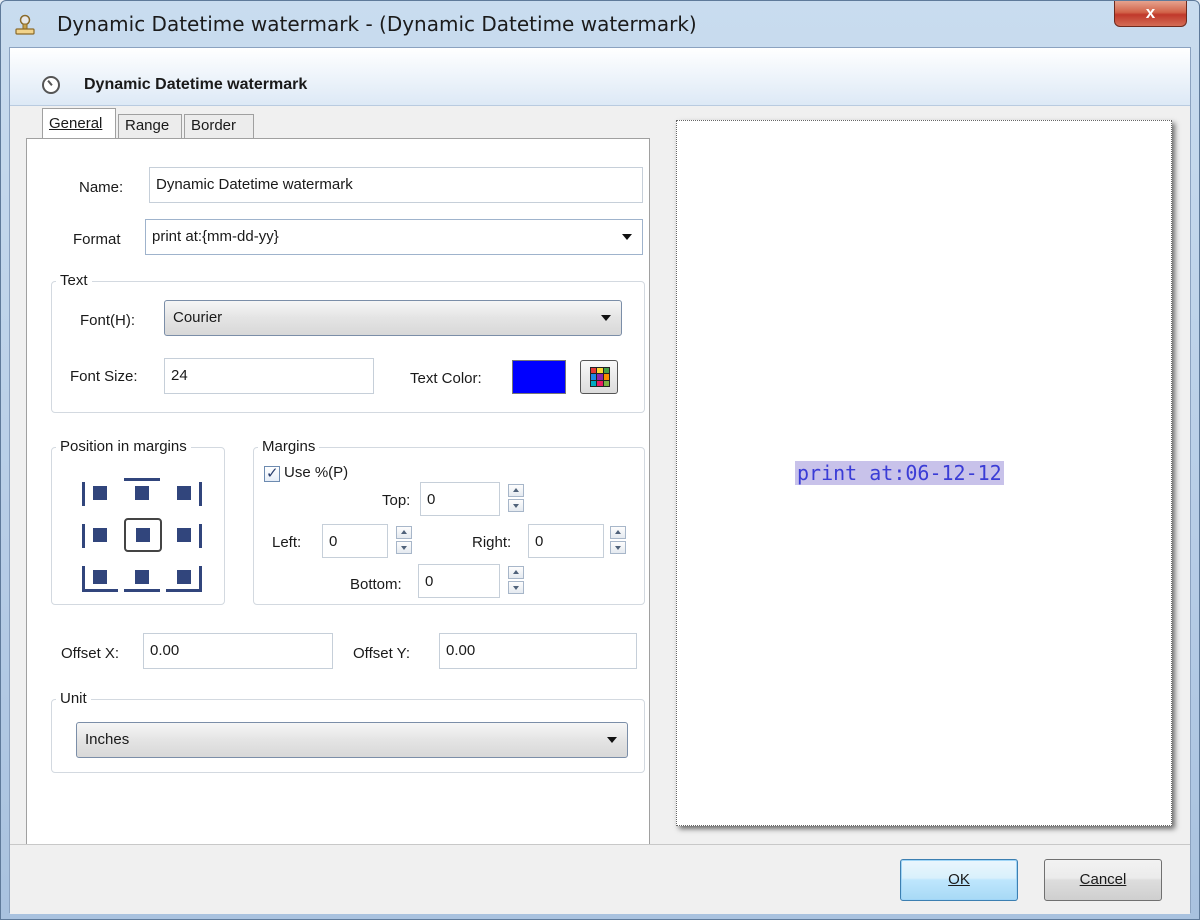 The width and height of the screenshot is (1200, 920). Describe the element at coordinates (90, 653) in the screenshot. I see `offset-x-label: Offset X:` at that location.